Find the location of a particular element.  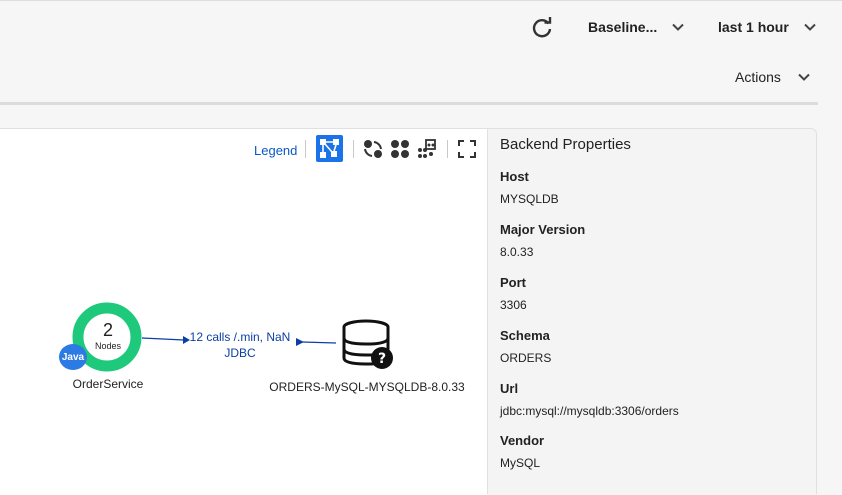

service-node-count: 2 is located at coordinates (107, 330).